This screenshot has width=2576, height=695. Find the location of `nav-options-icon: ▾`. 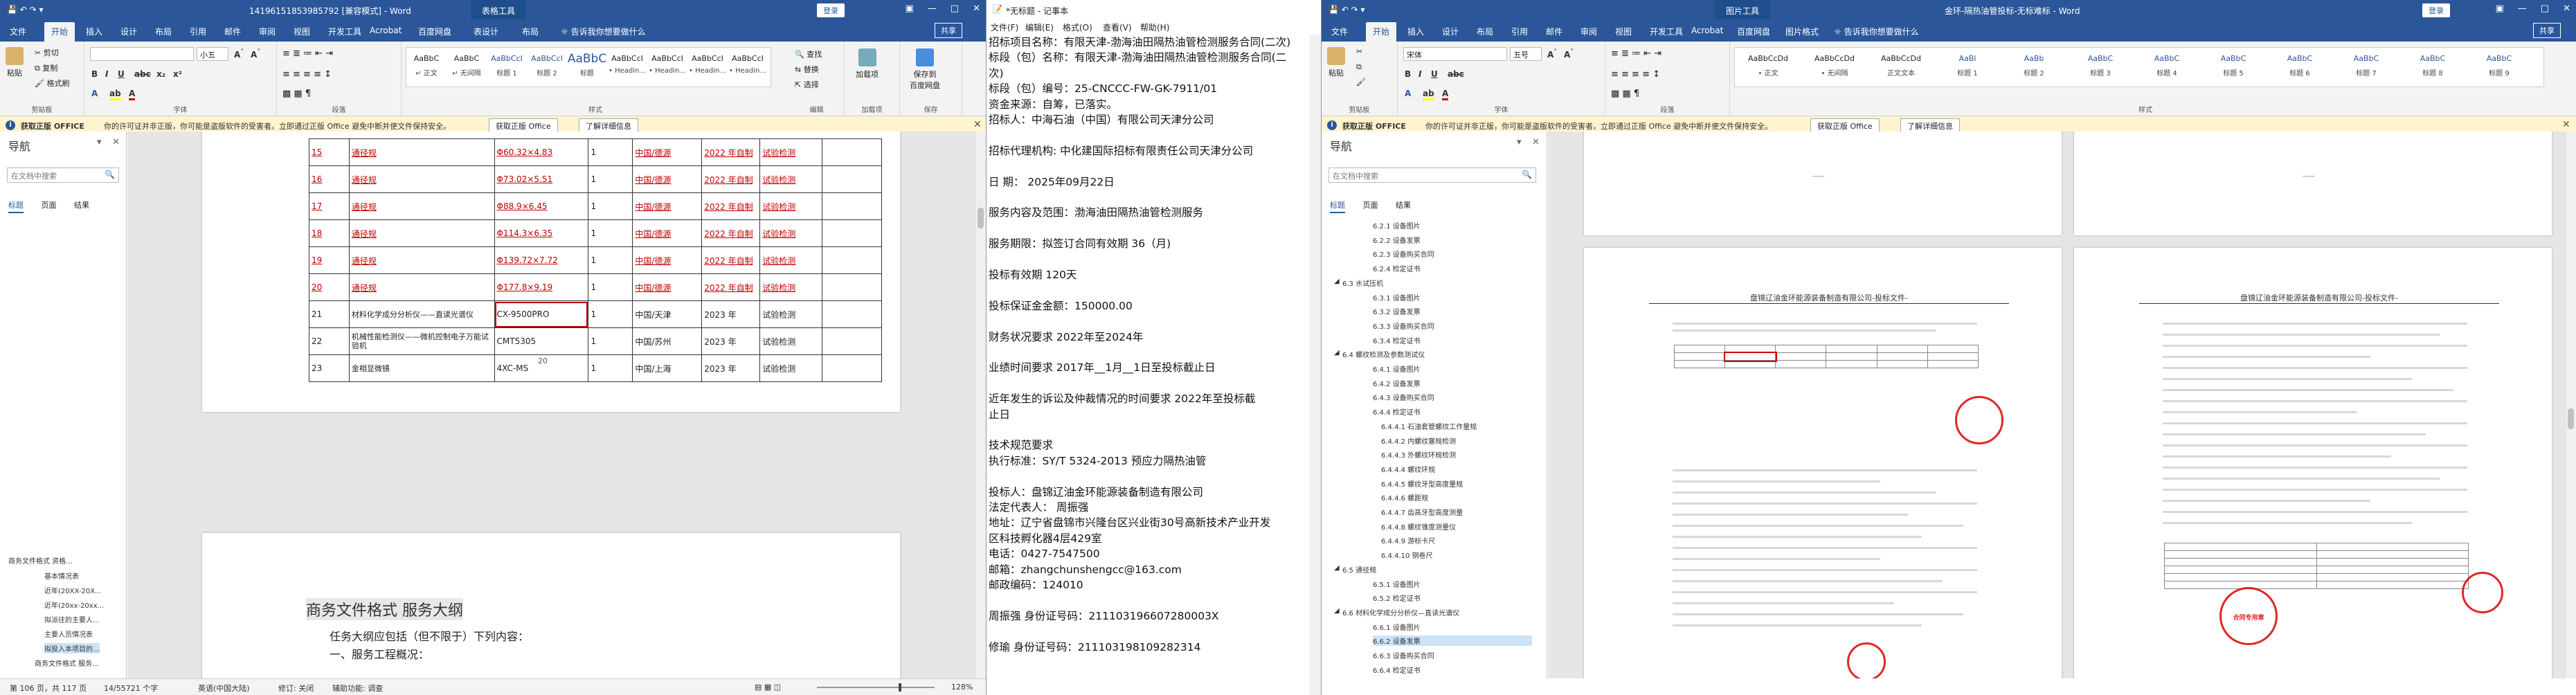

nav-options-icon: ▾ is located at coordinates (99, 142).